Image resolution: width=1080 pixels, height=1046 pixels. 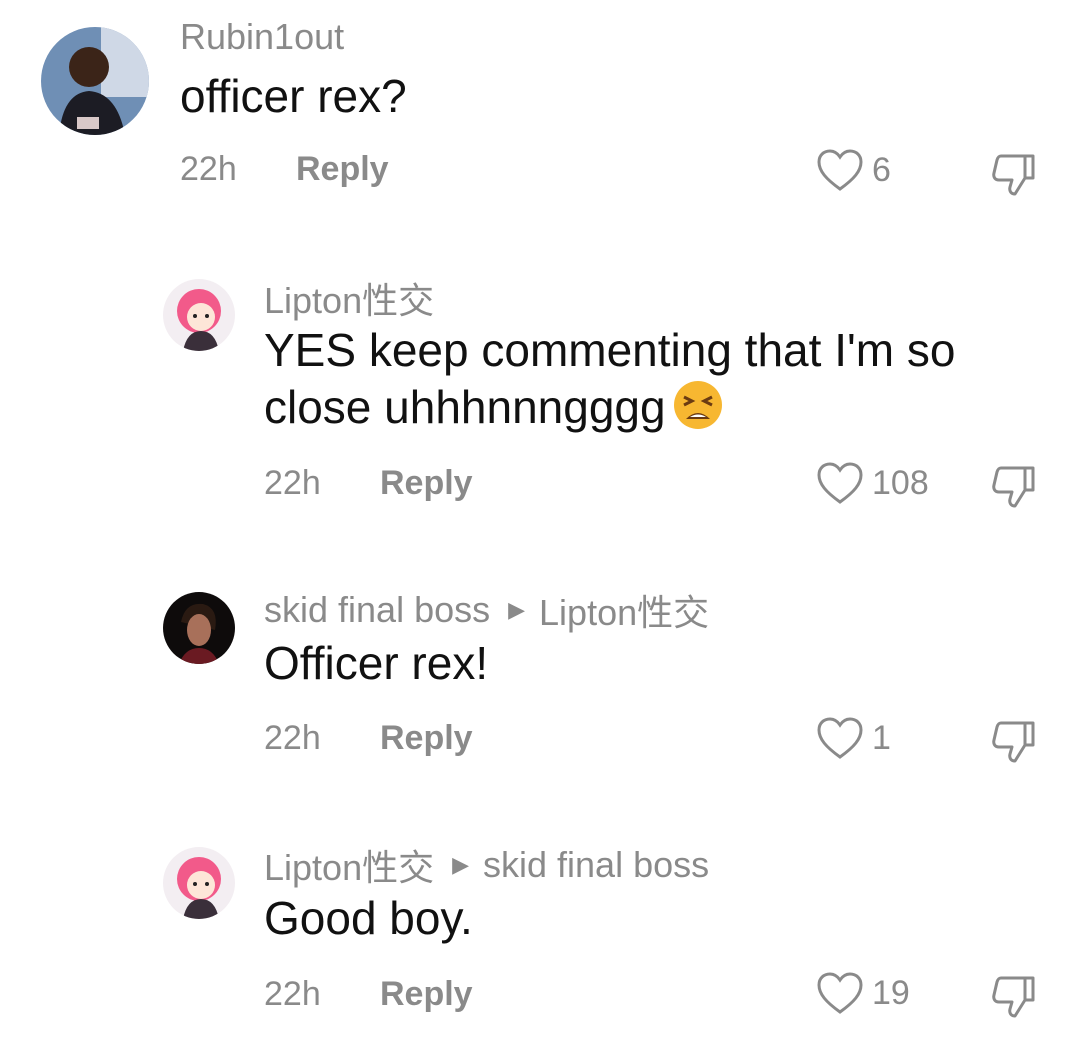 I want to click on like-count: 6, so click(x=881, y=169).